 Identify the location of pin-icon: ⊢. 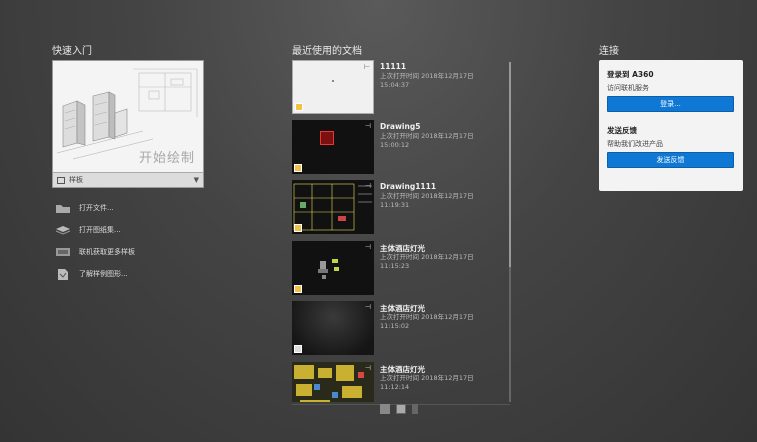
(367, 67).